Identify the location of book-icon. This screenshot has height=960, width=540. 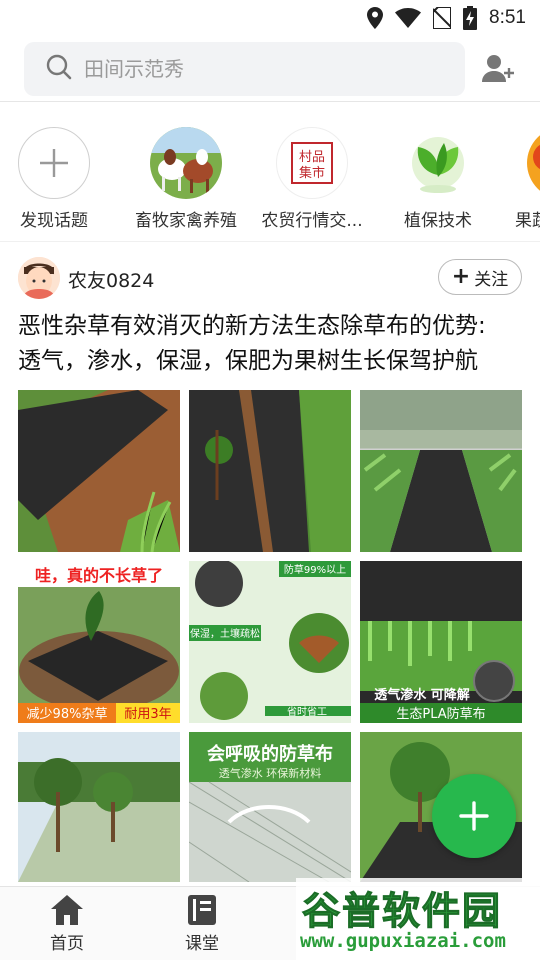
(202, 910).